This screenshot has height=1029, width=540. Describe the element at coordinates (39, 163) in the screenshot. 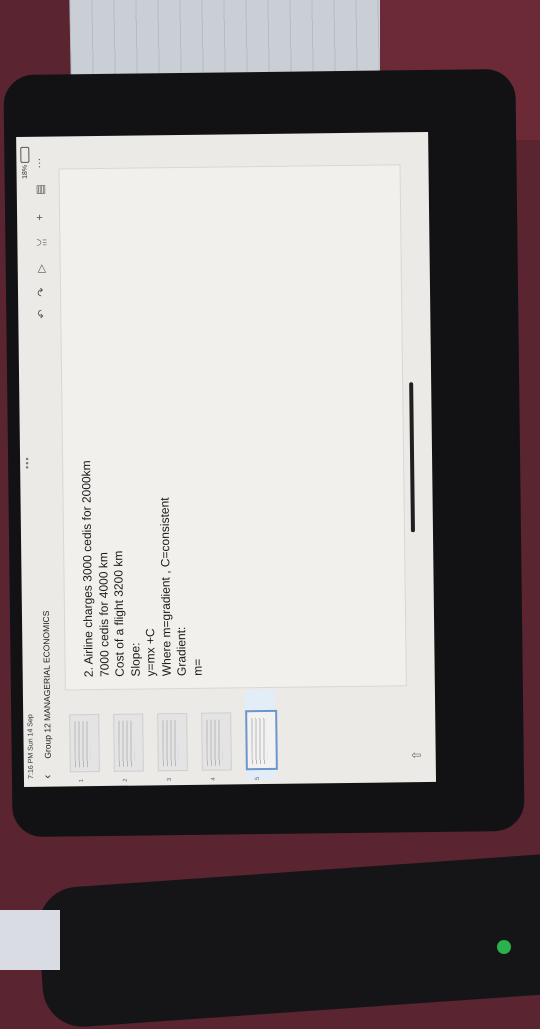

I see `more-menu-icon: ···` at that location.